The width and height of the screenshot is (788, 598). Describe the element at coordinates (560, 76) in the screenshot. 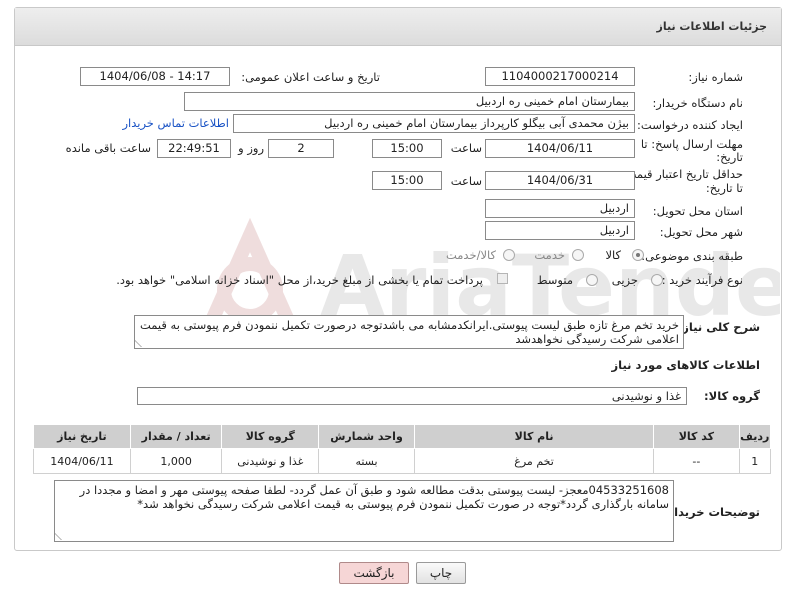

I see `need-number-field: 1104000217000214` at that location.